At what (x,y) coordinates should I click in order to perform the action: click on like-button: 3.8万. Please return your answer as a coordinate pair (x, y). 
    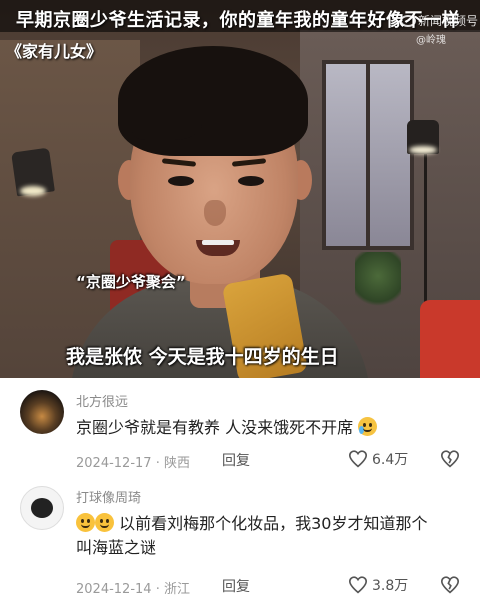
    Looking at the image, I should click on (378, 585).